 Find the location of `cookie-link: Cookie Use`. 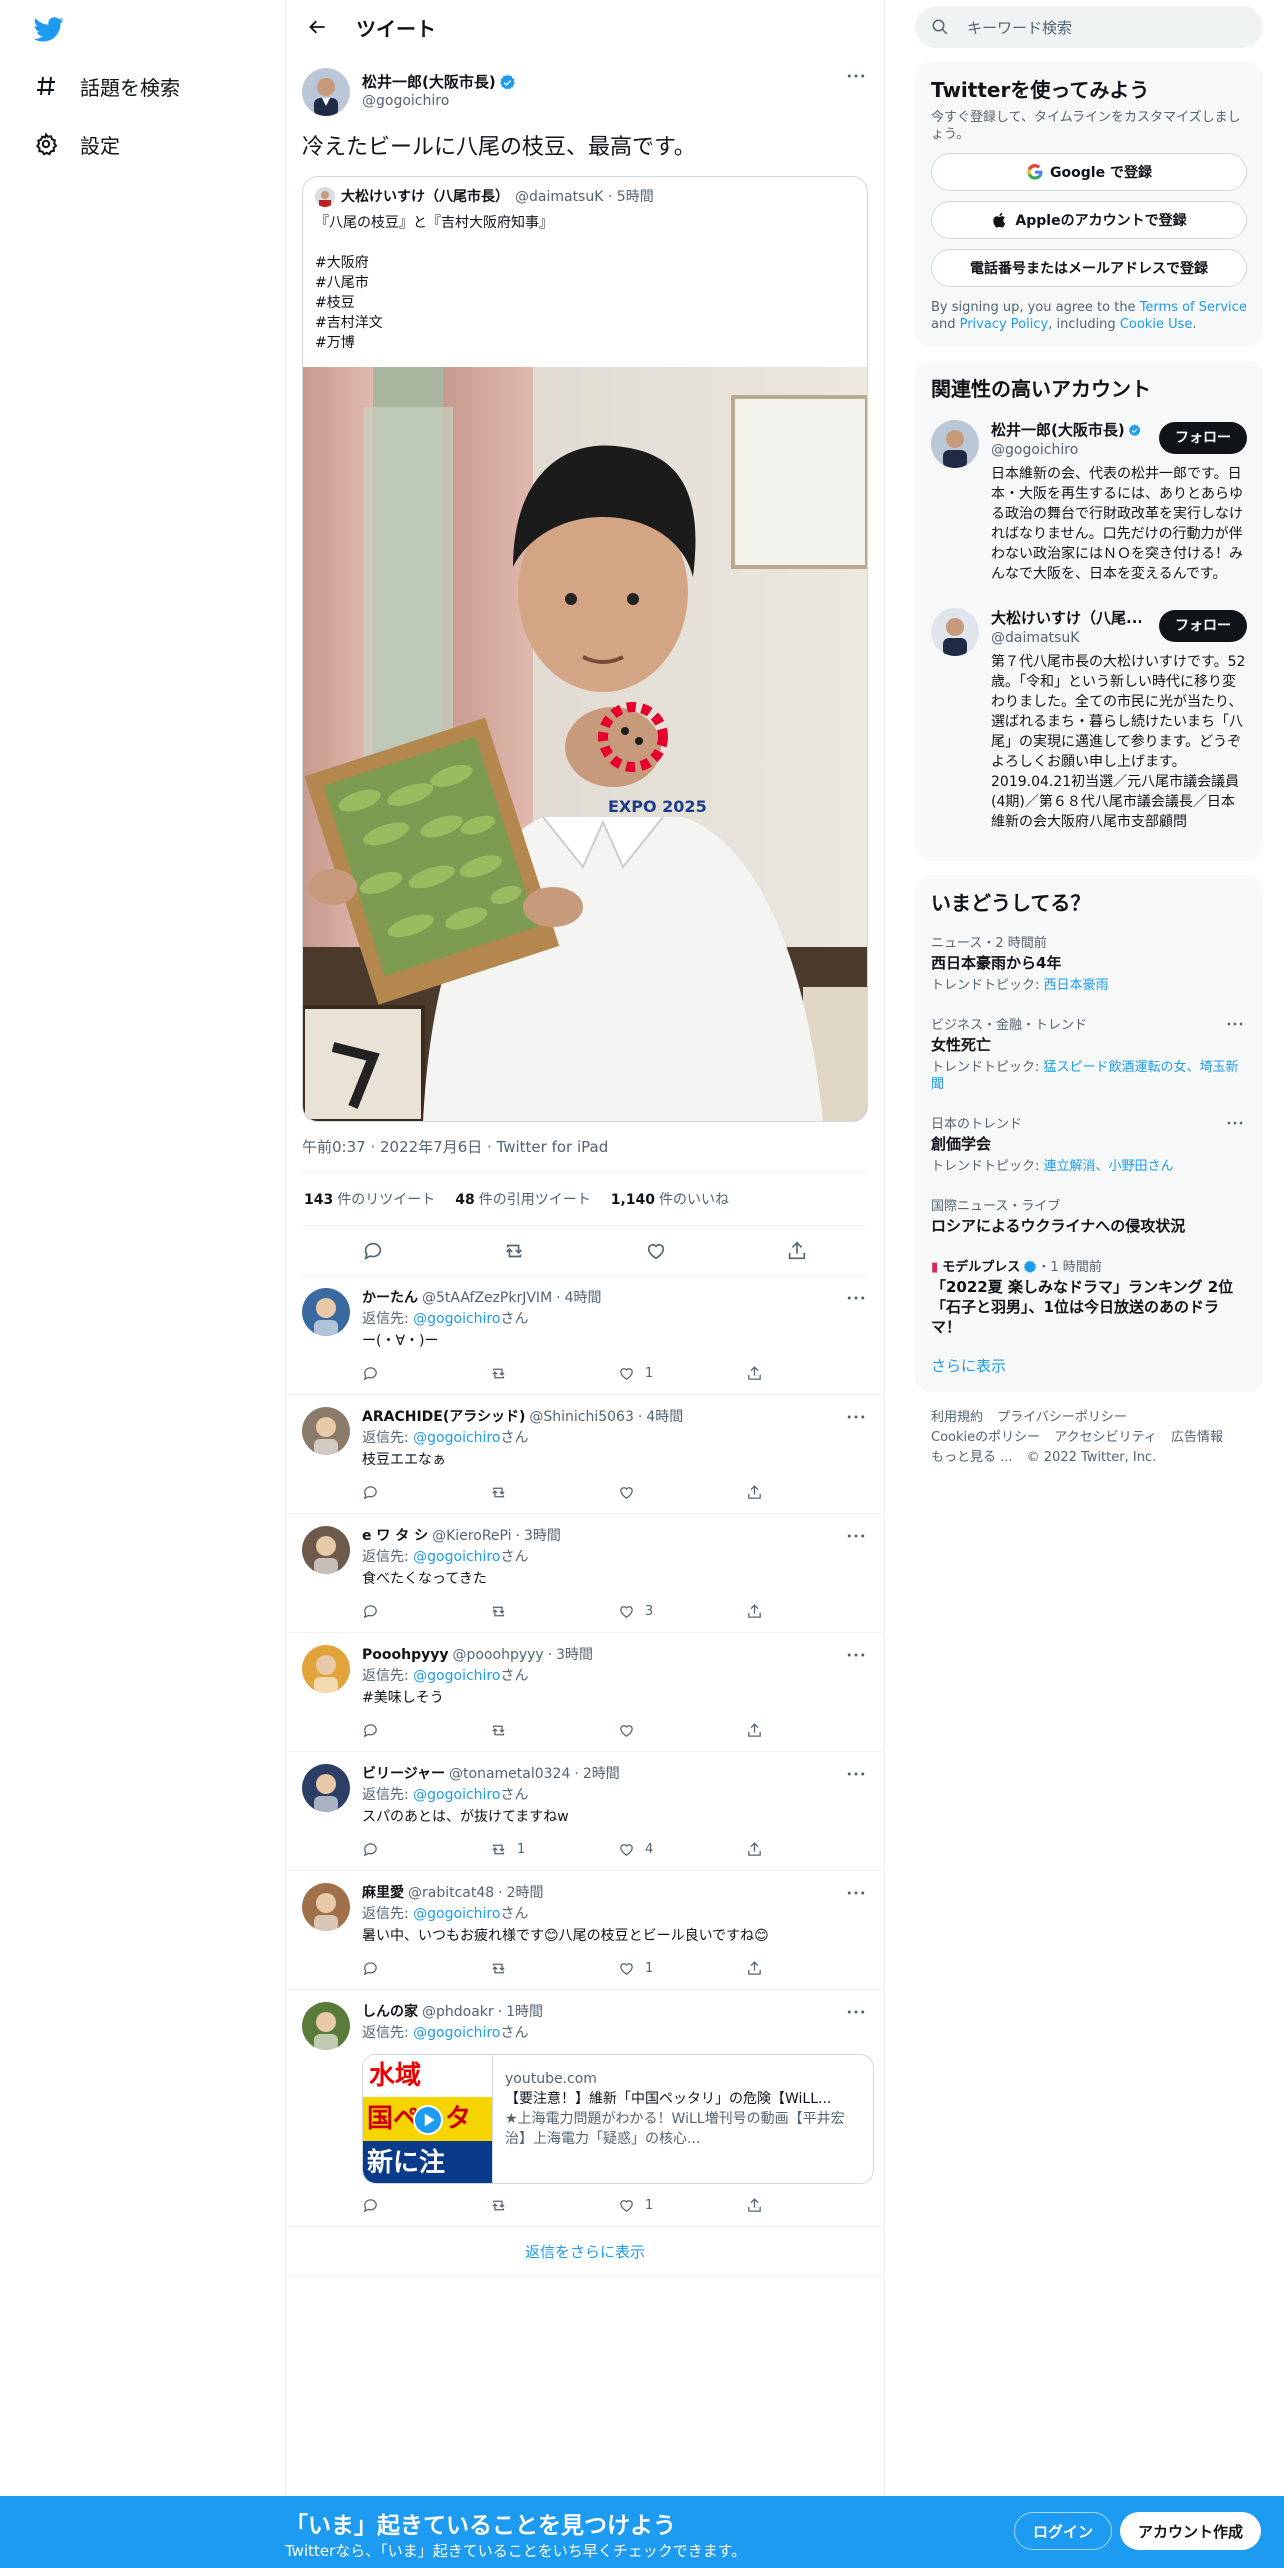

cookie-link: Cookie Use is located at coordinates (1156, 324).